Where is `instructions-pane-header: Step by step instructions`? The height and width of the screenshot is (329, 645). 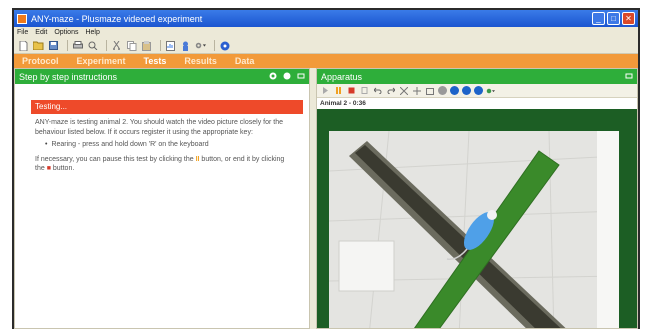 instructions-pane-header: Step by step instructions is located at coordinates (162, 76).